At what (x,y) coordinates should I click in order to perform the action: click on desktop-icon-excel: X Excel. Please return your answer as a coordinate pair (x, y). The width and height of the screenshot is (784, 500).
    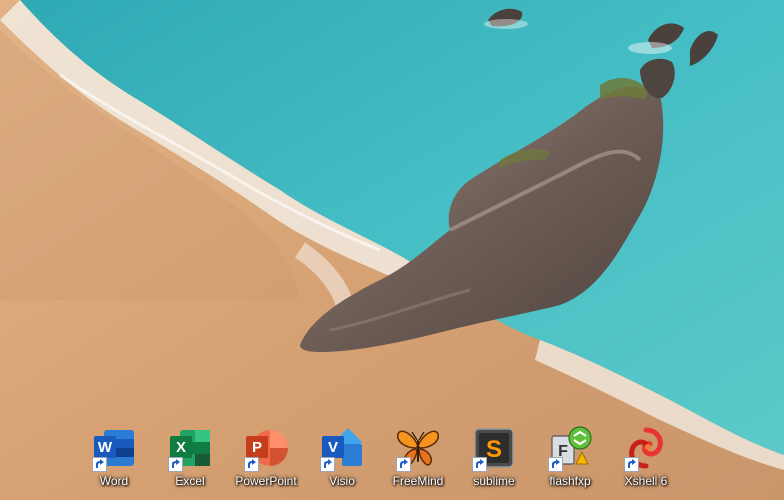
    Looking at the image, I should click on (190, 458).